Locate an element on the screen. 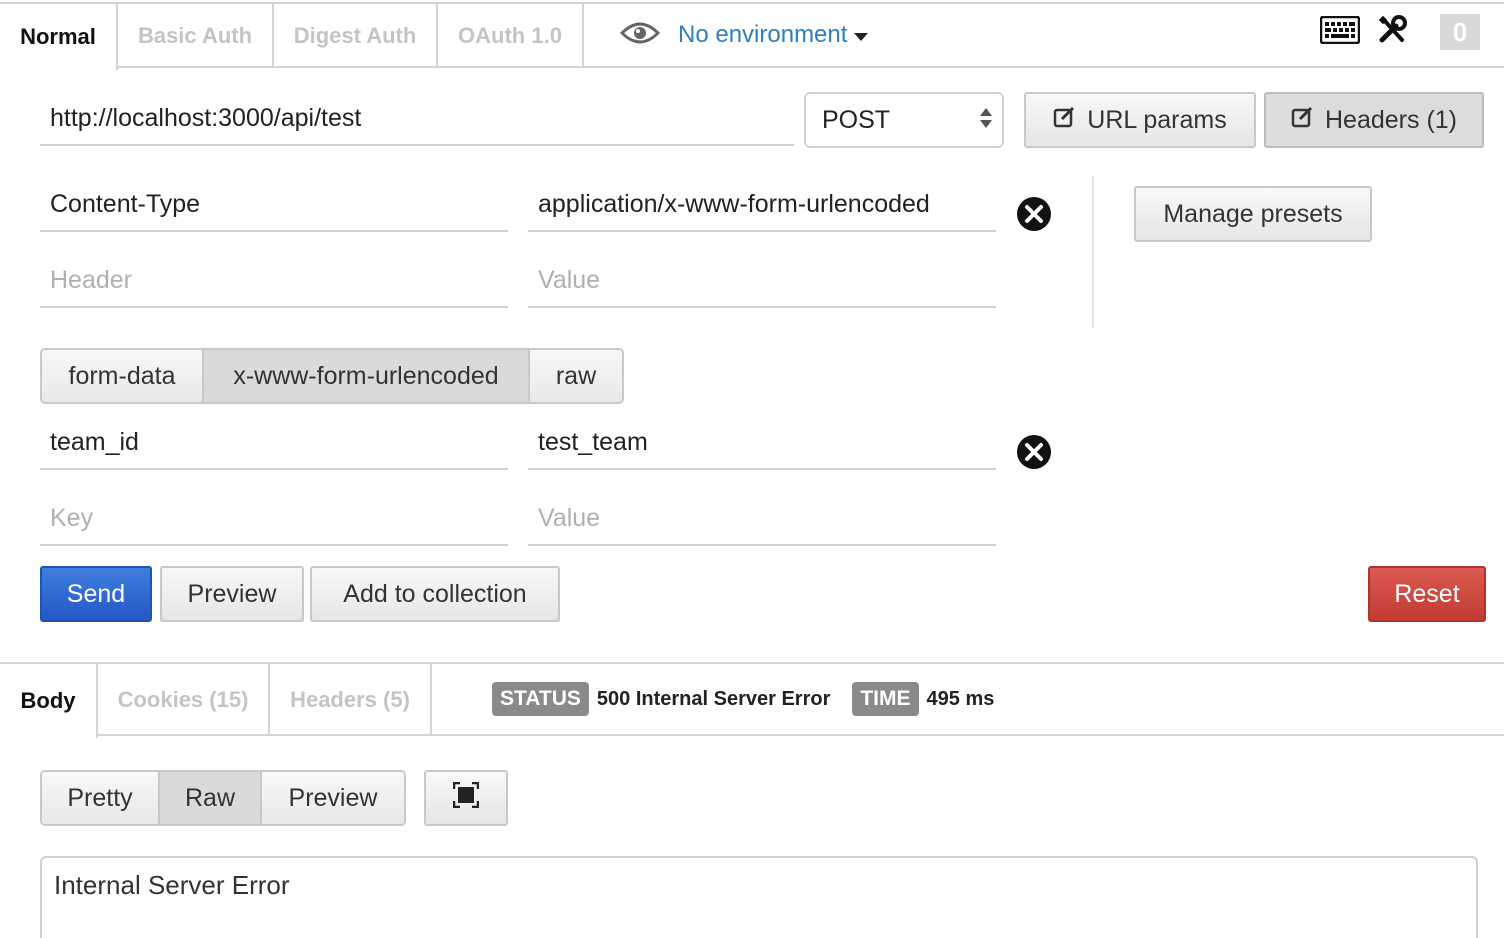 This screenshot has height=938, width=1504. tab-oauth: OAuth 1.0 is located at coordinates (511, 36).